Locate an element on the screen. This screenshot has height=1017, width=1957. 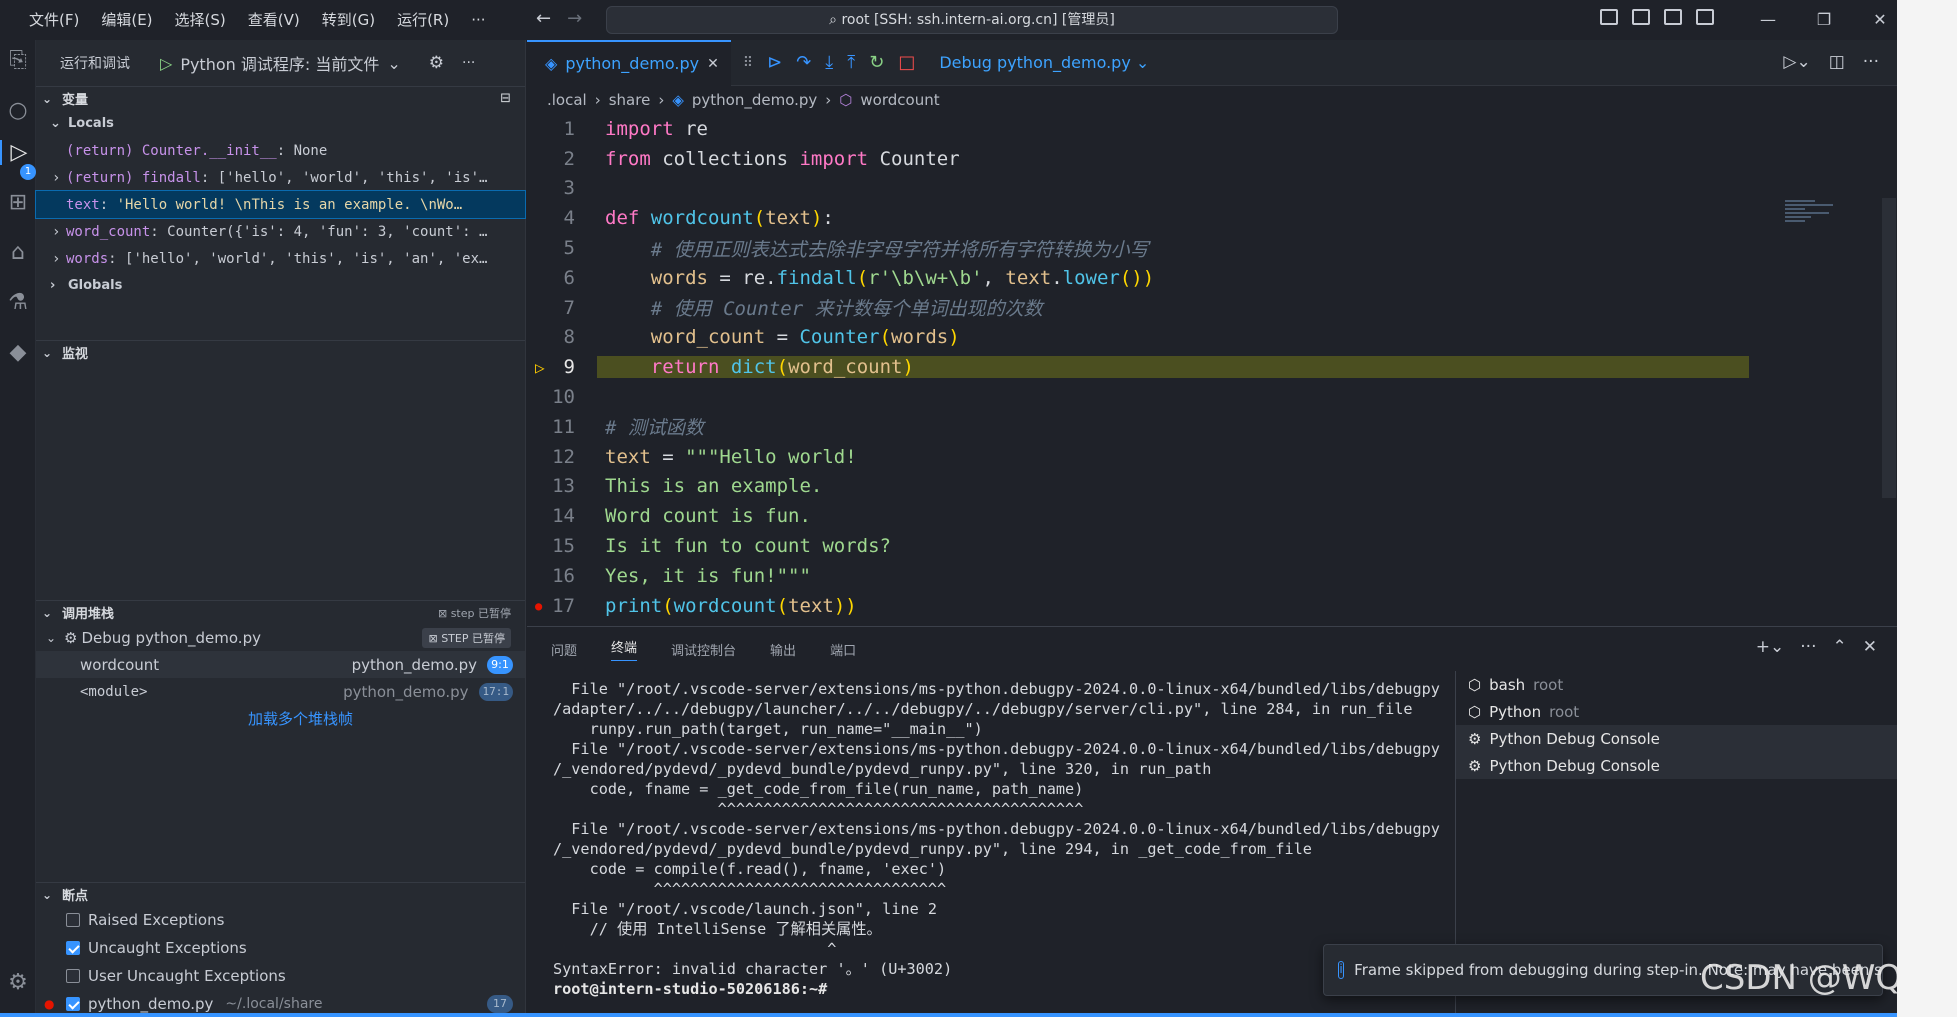
back-arrow-icon: ← is located at coordinates (543, 18).